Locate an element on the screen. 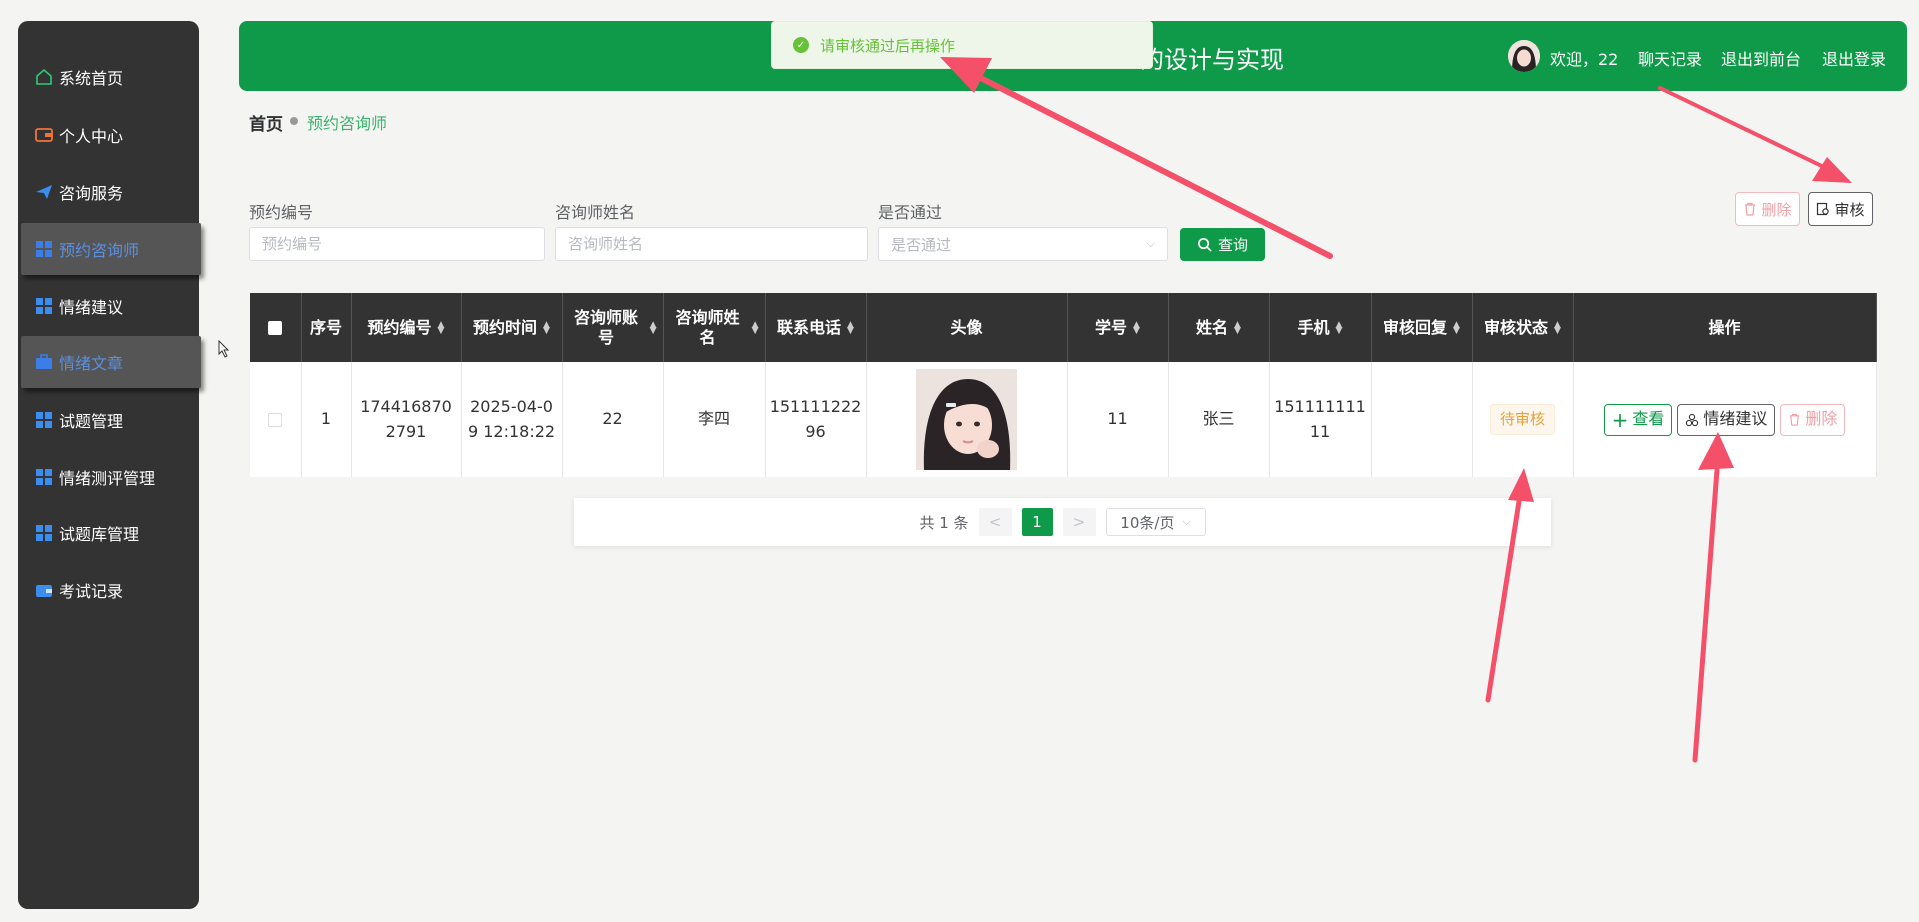 Image resolution: width=1919 pixels, height=922 pixels. trash-icon is located at coordinates (1750, 209).